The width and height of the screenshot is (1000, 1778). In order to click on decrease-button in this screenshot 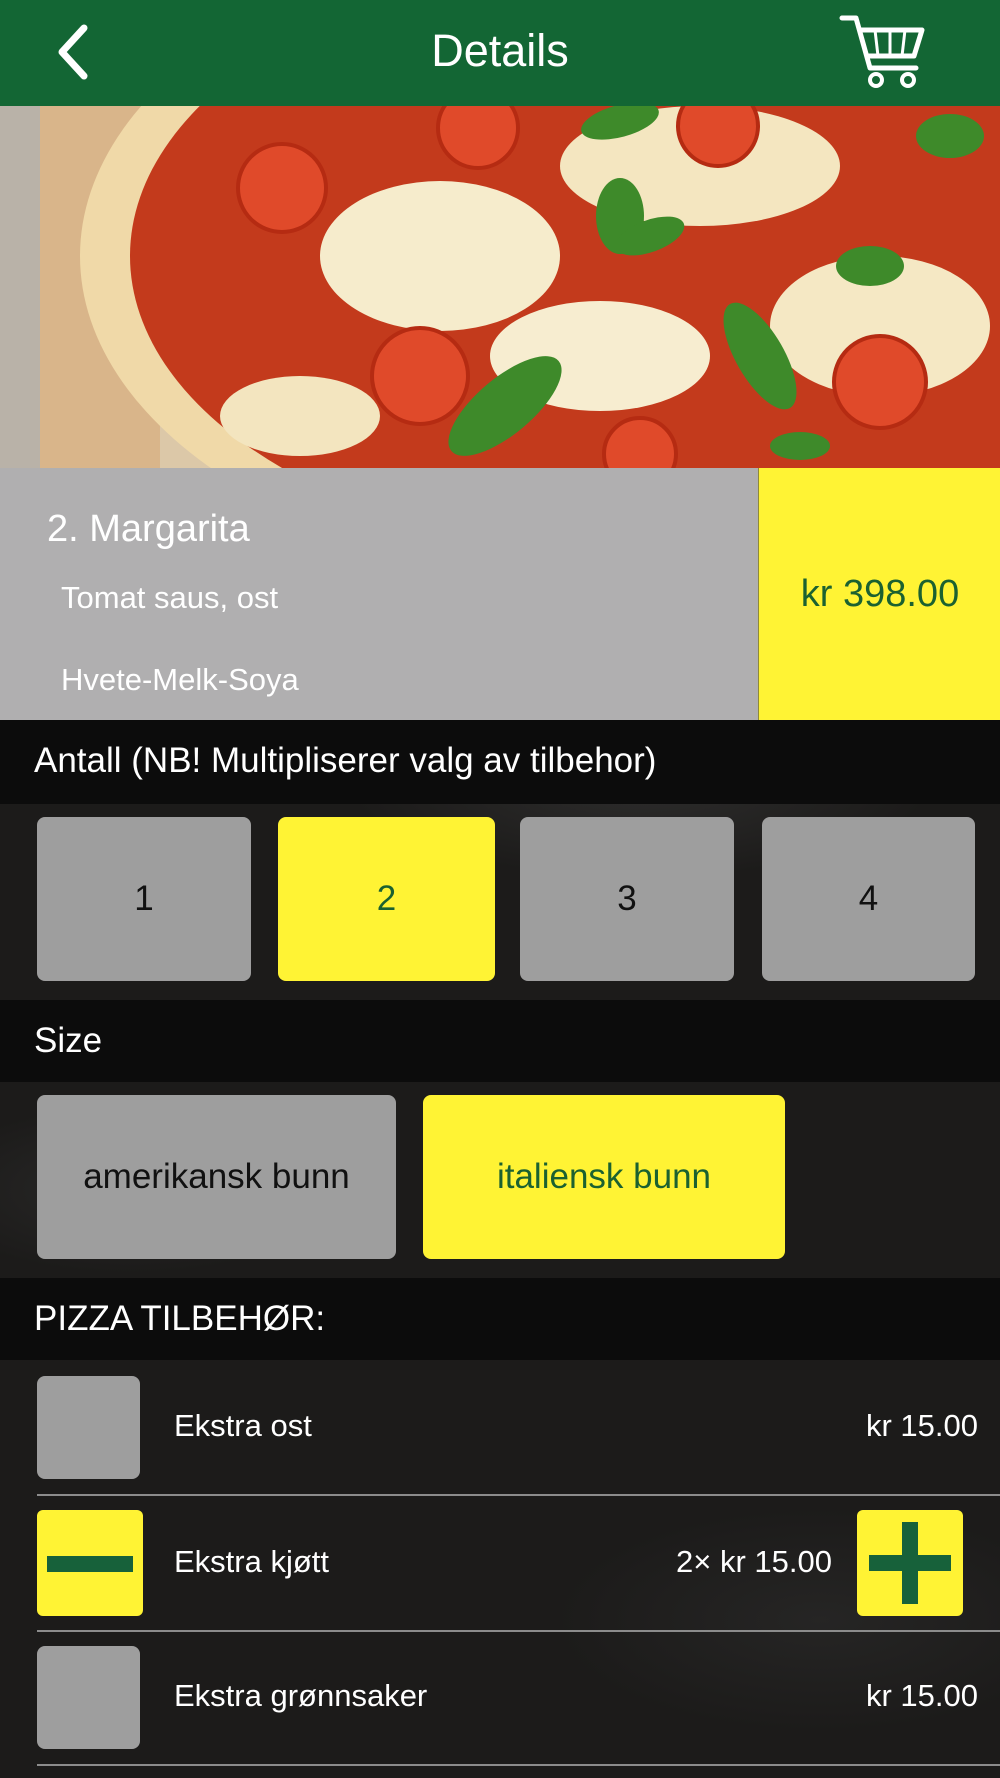, I will do `click(90, 1563)`.